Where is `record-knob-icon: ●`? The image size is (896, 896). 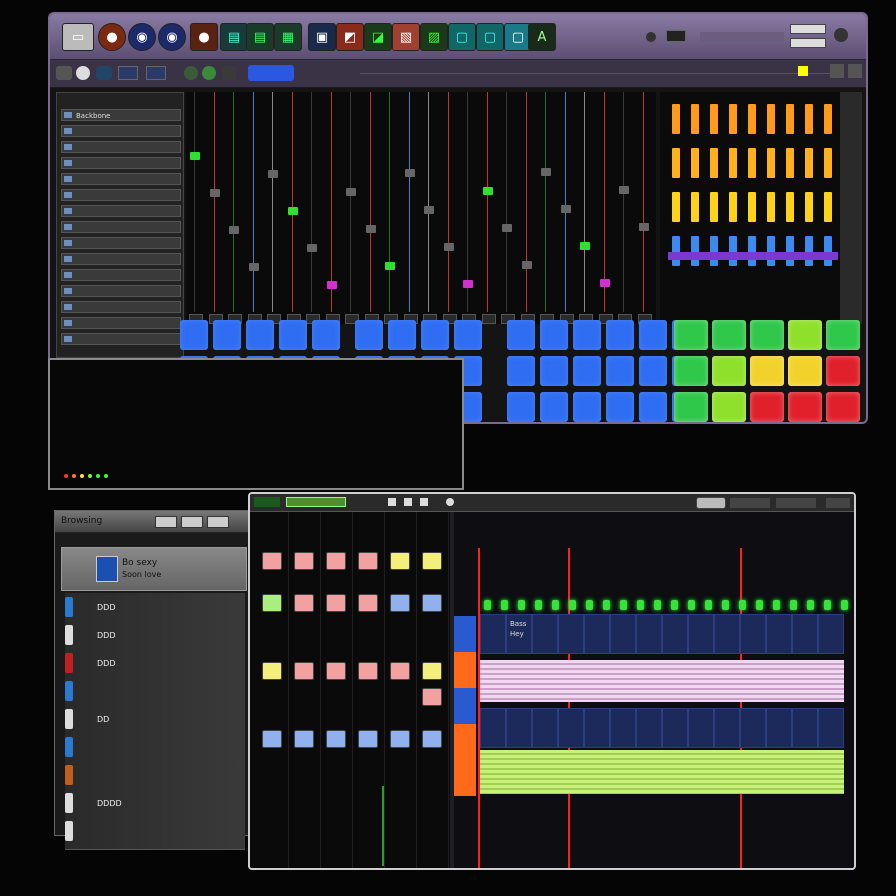 record-knob-icon: ● is located at coordinates (112, 37).